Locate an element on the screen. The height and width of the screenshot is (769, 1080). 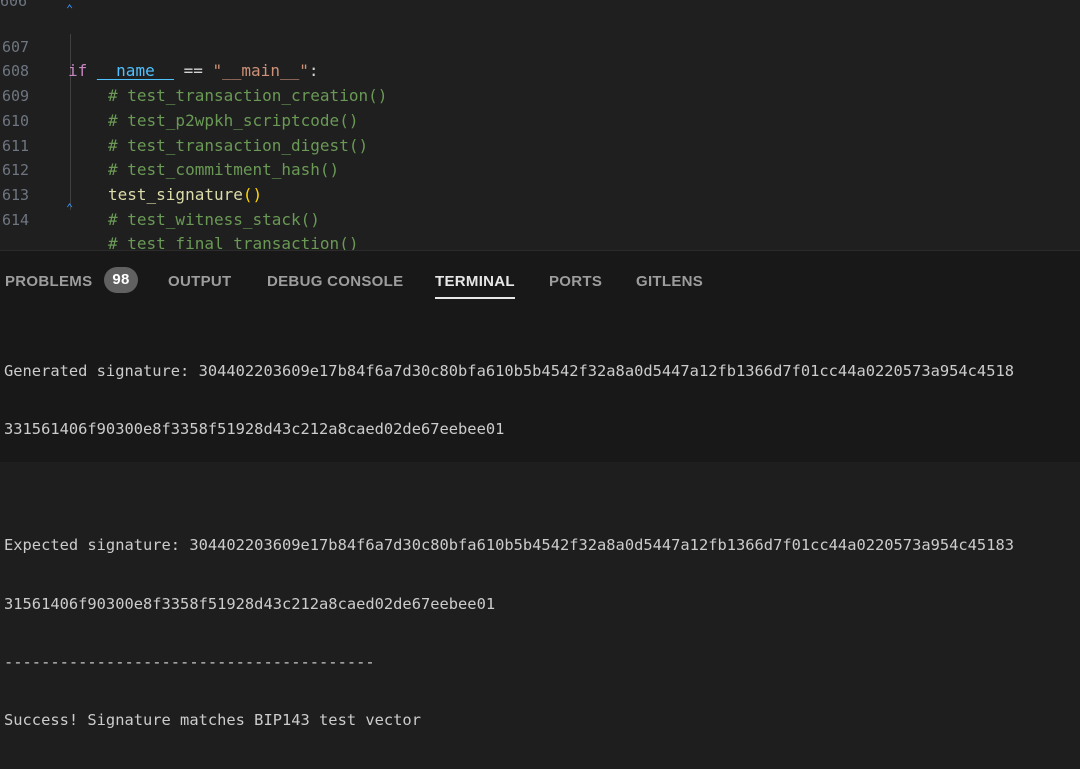
tab-gitlens: GITLENS is located at coordinates (669, 287).